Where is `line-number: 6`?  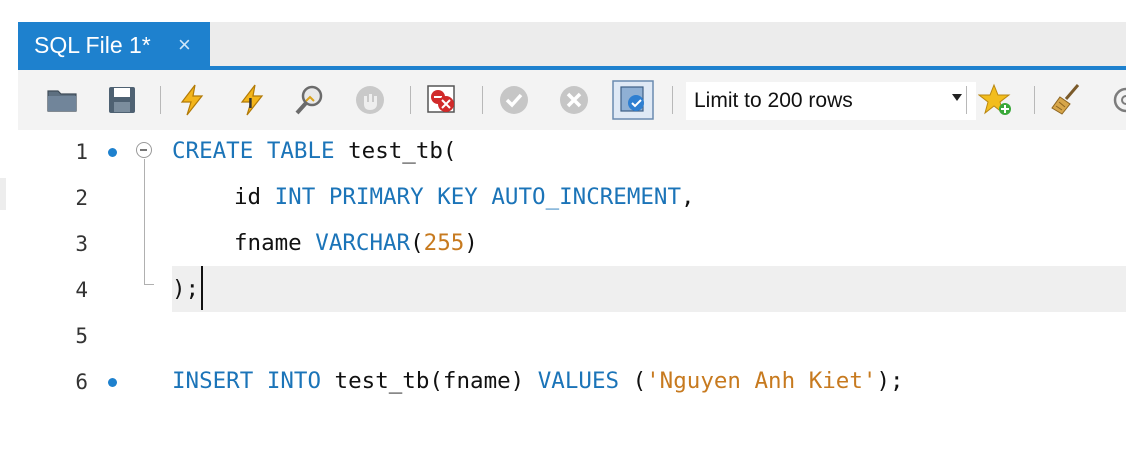
line-number: 6 is located at coordinates (81, 382).